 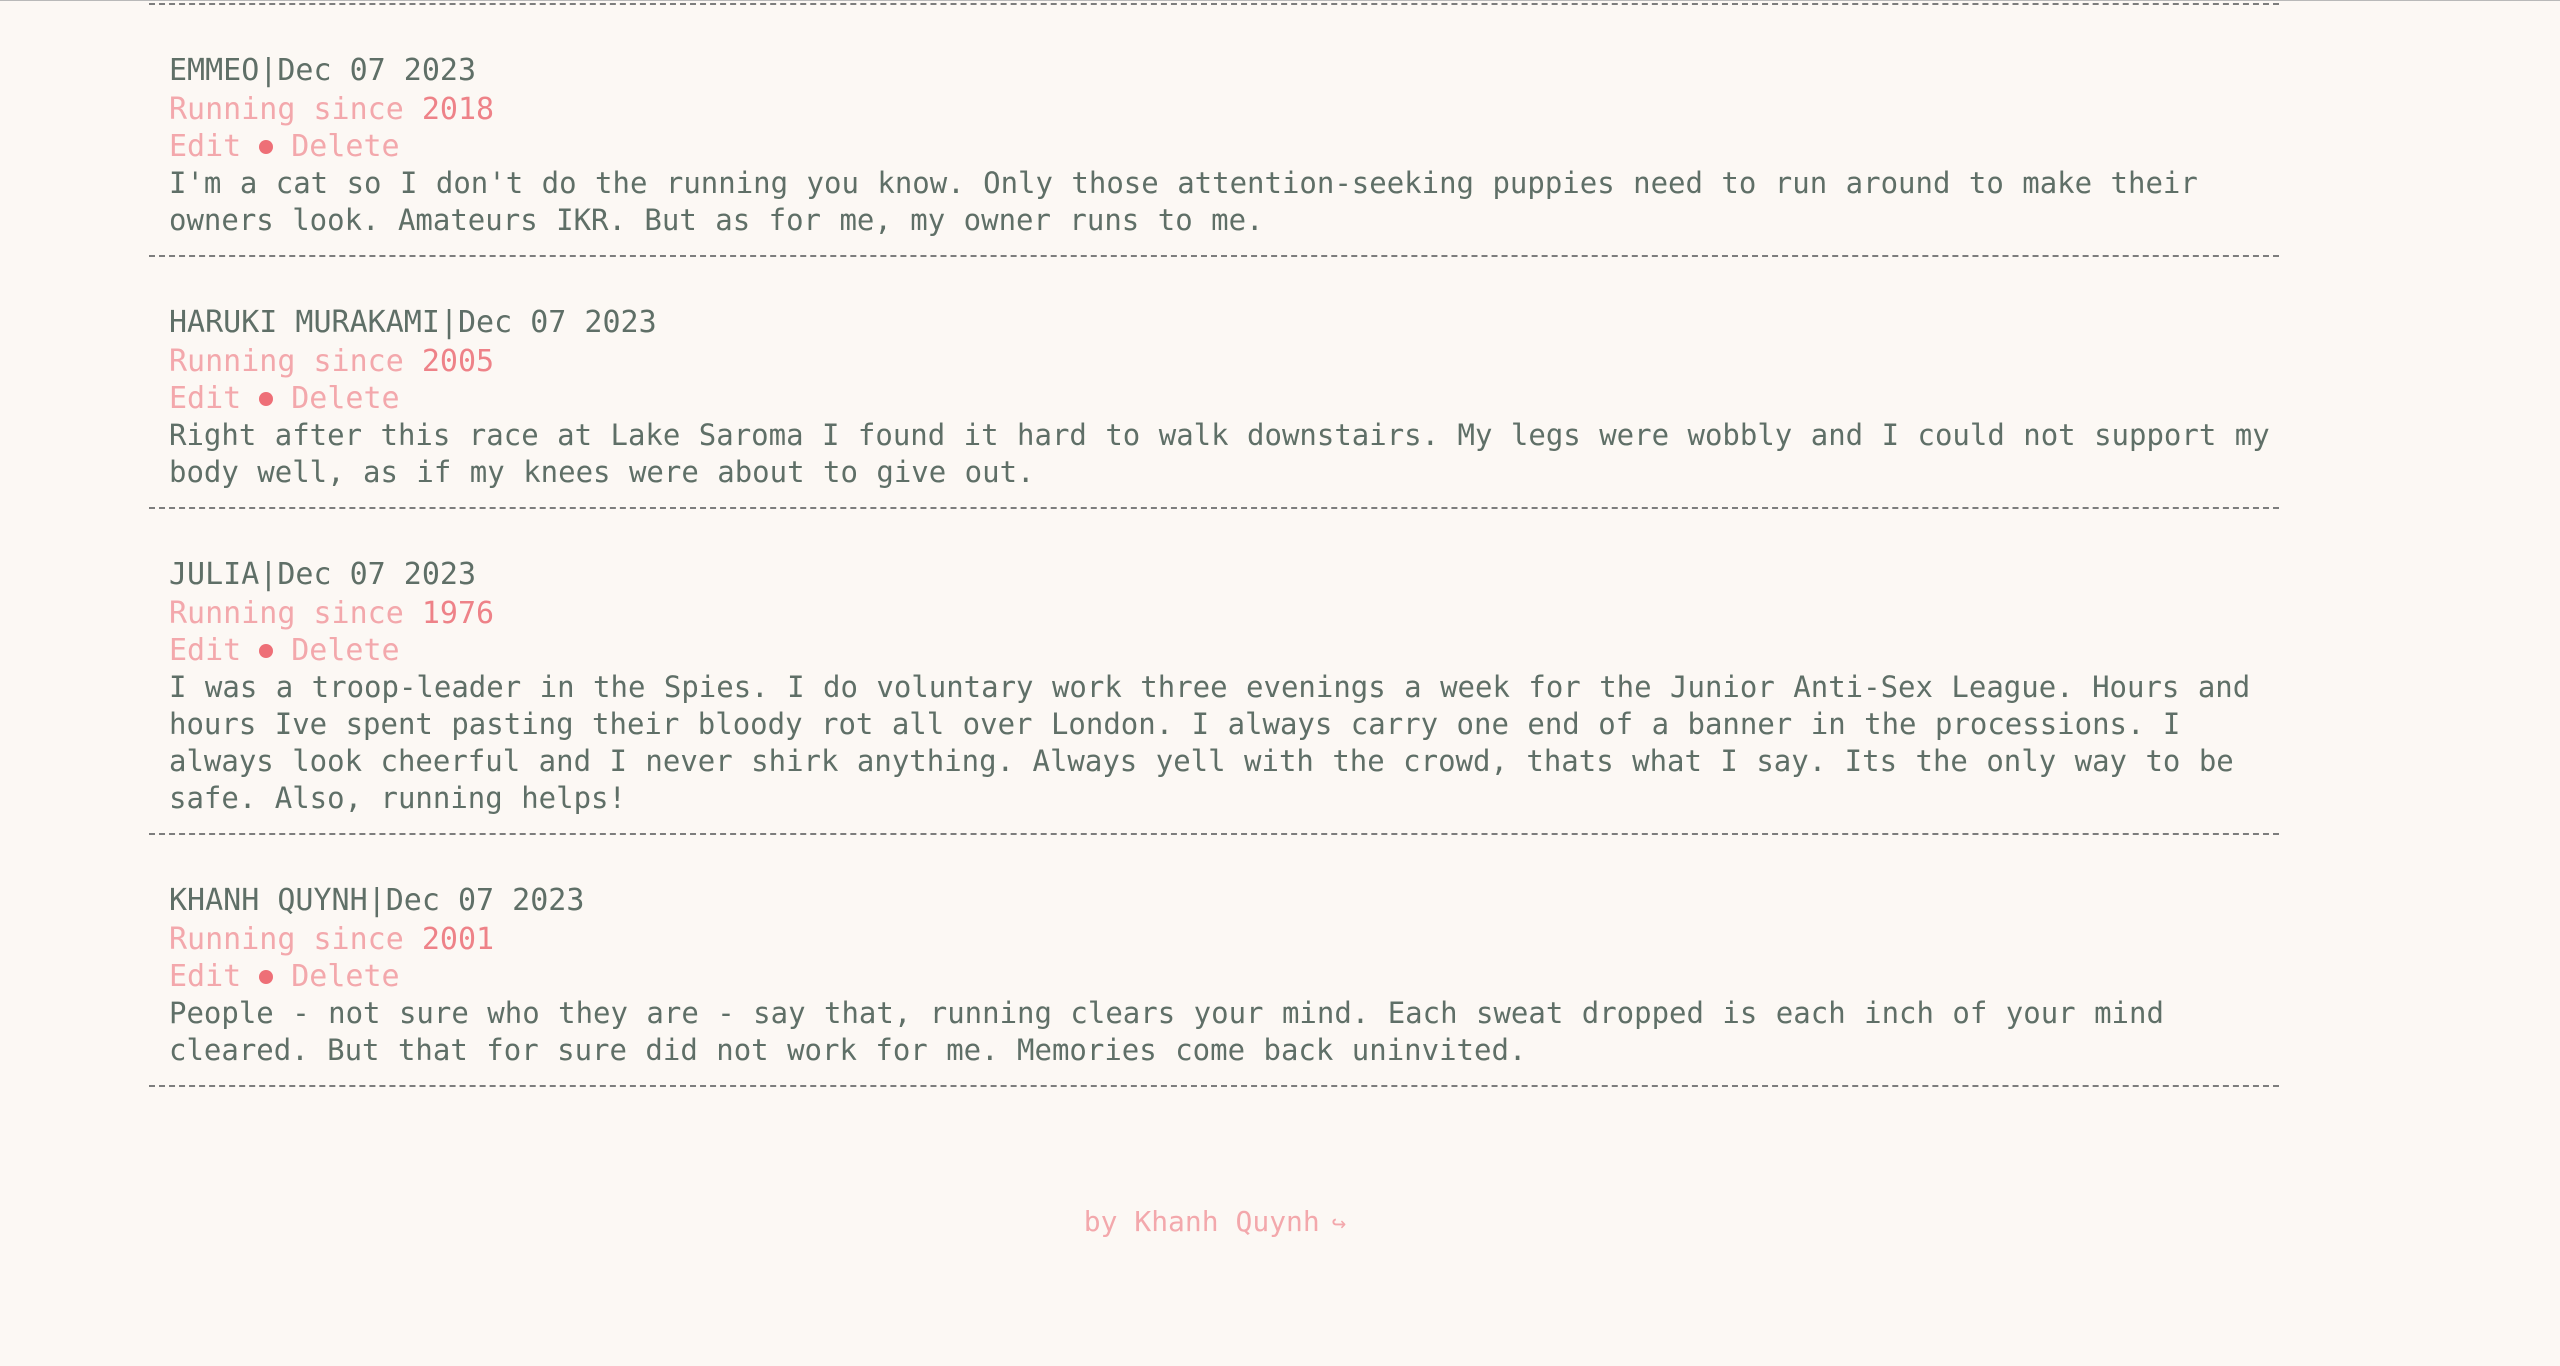 I want to click on running-since-year: 2018, so click(x=458, y=109).